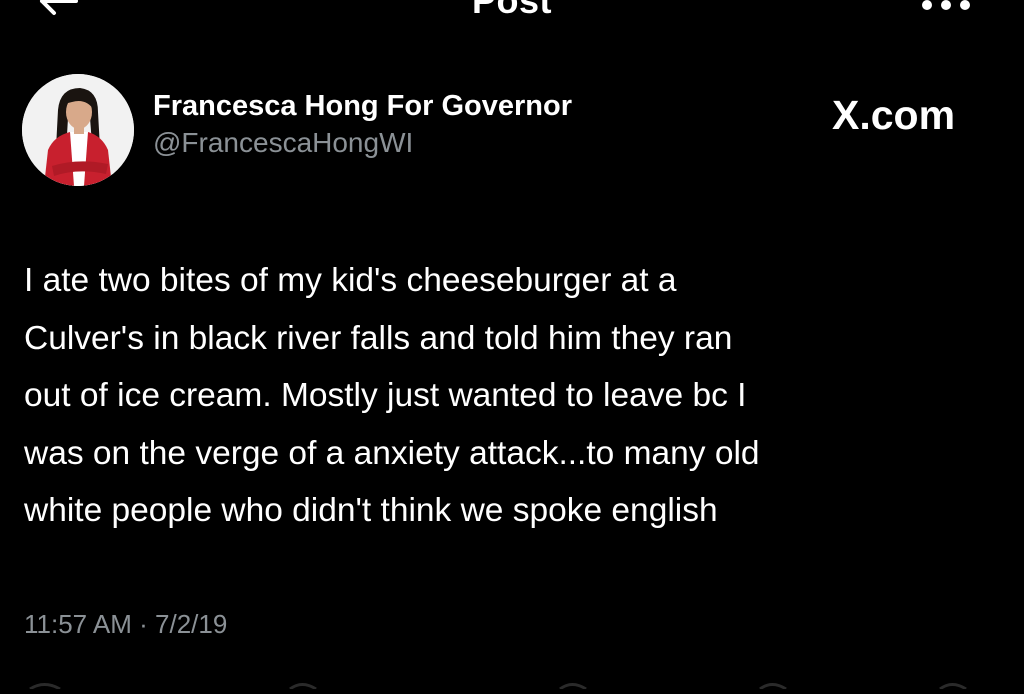 The width and height of the screenshot is (1024, 694). What do you see at coordinates (511, 10) in the screenshot?
I see `page-title: Post` at bounding box center [511, 10].